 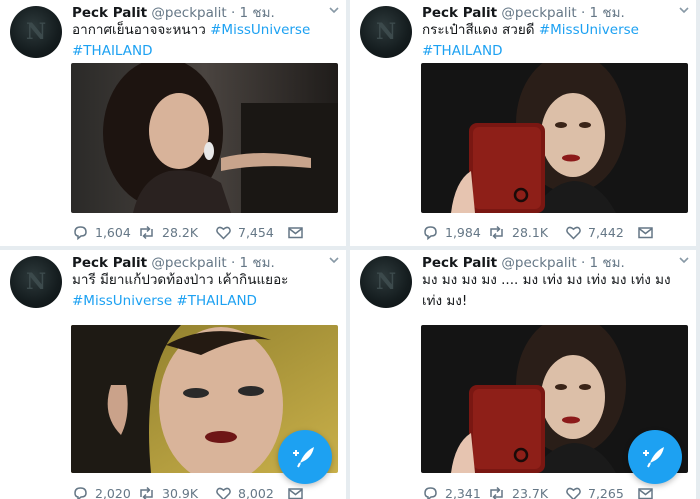 What do you see at coordinates (553, 490) in the screenshot?
I see `tweet-actions: 2,341 23.7K 7,265` at bounding box center [553, 490].